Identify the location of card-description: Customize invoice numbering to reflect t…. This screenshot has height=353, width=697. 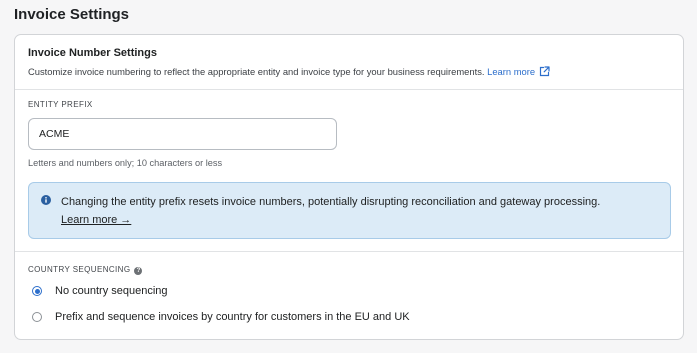
(289, 71).